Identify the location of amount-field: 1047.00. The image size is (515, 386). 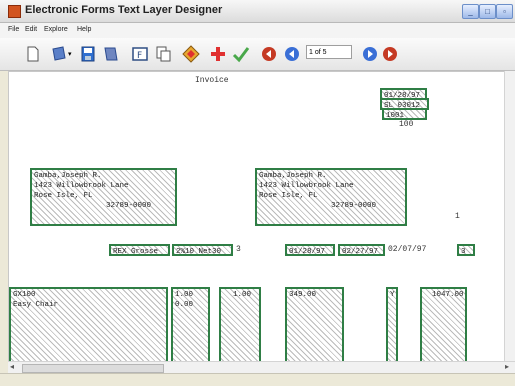
(443, 324).